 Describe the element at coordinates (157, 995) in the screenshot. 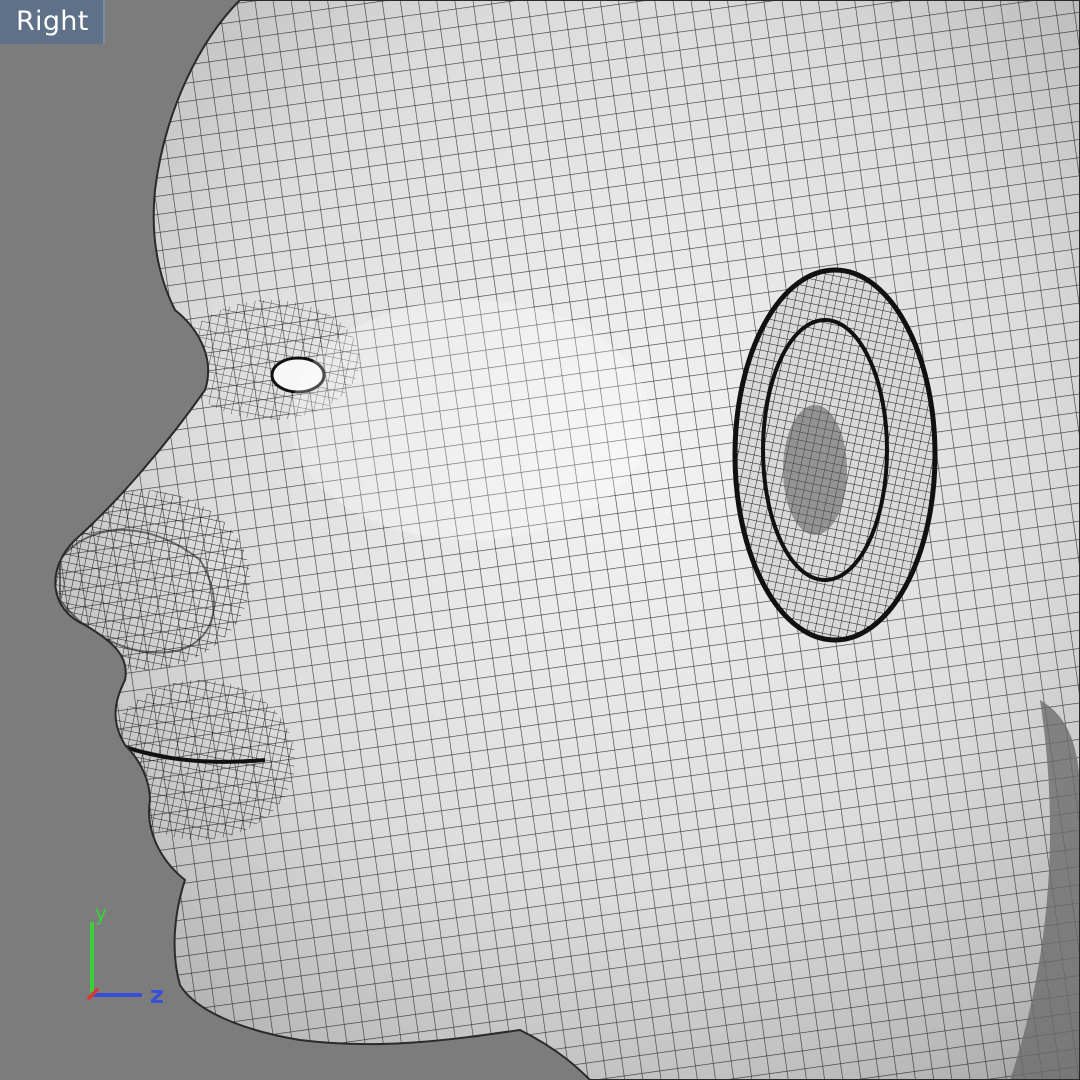

I see `z-axis-label: z` at that location.